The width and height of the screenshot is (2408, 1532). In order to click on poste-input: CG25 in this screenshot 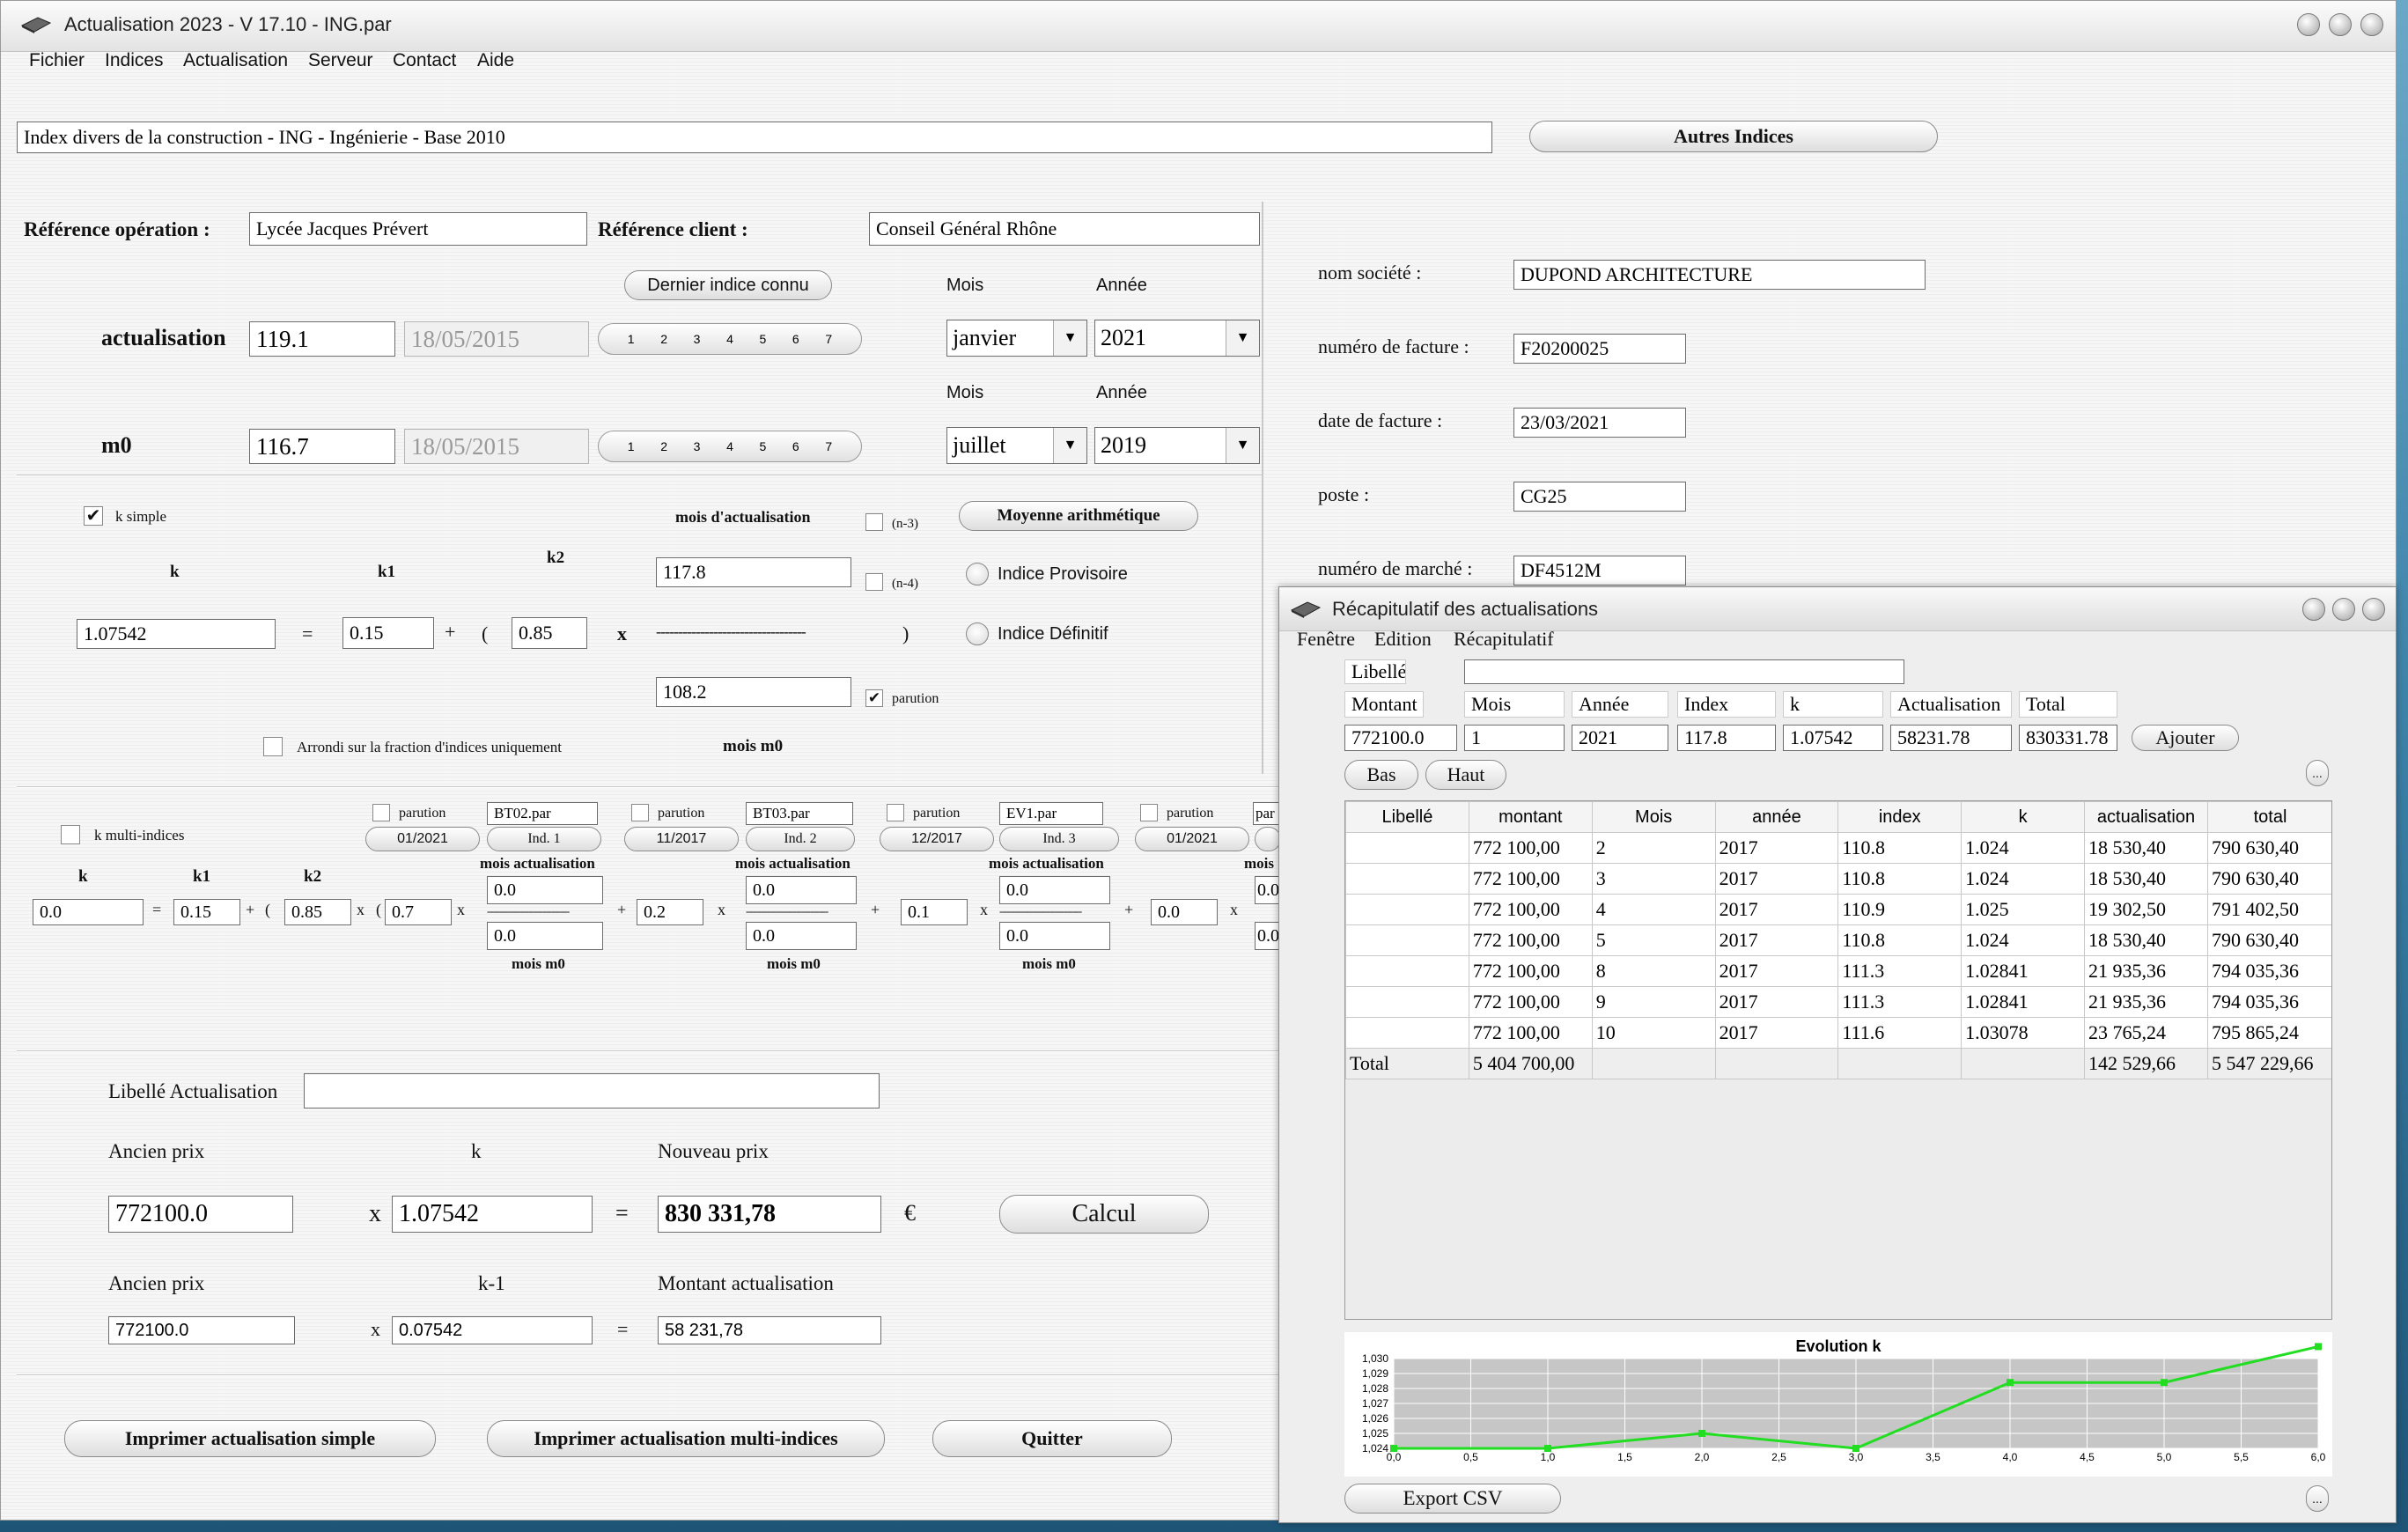, I will do `click(1599, 497)`.